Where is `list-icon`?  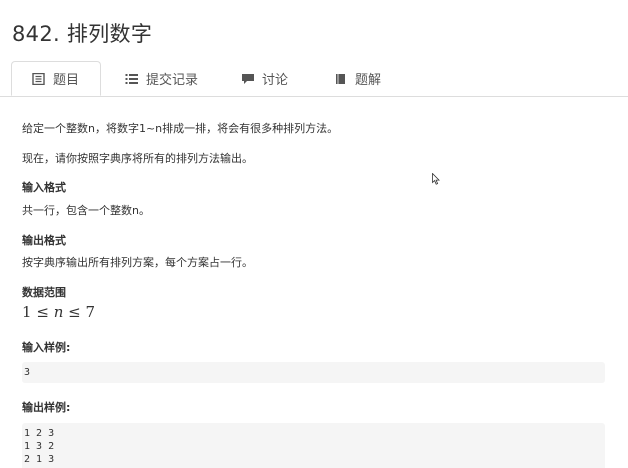 list-icon is located at coordinates (132, 79).